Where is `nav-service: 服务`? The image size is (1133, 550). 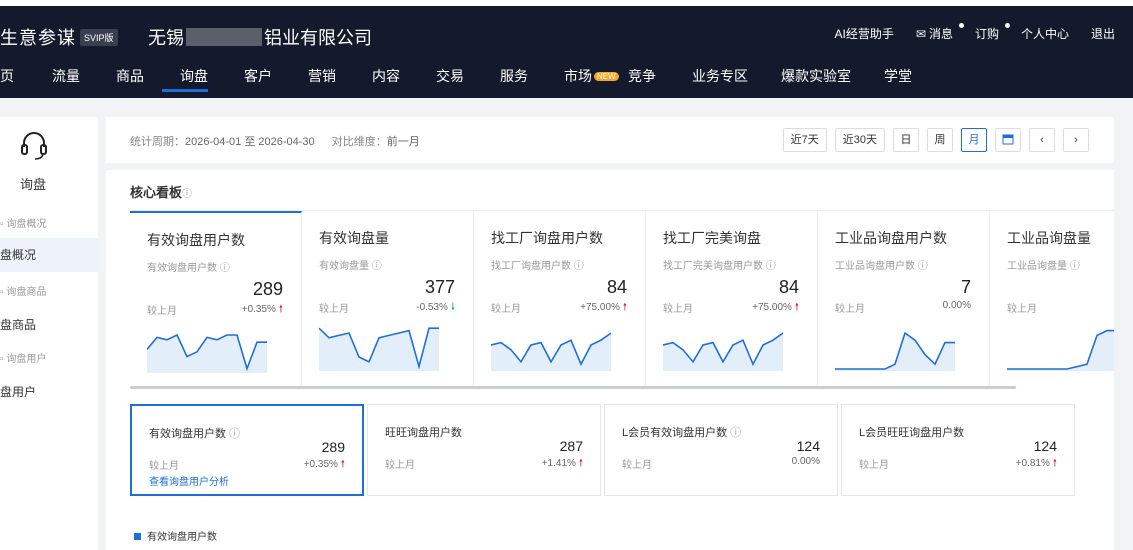 nav-service: 服务 is located at coordinates (514, 76).